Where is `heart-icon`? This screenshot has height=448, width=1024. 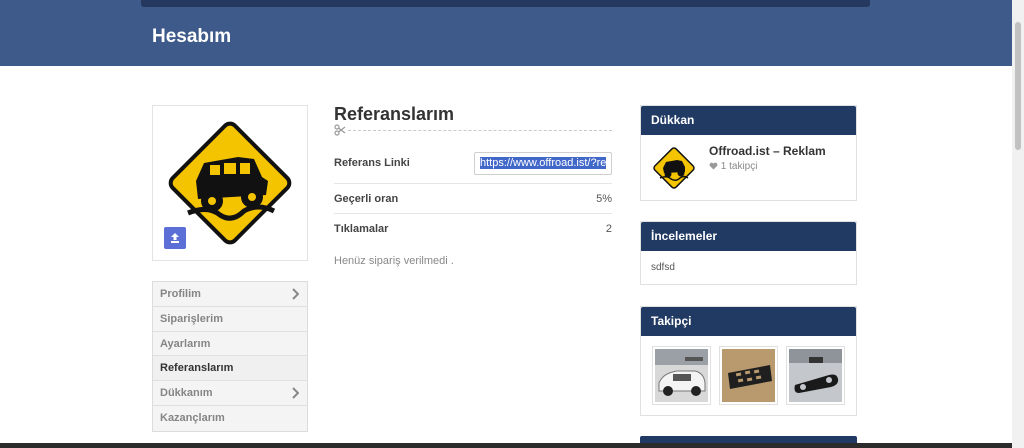
heart-icon is located at coordinates (713, 166).